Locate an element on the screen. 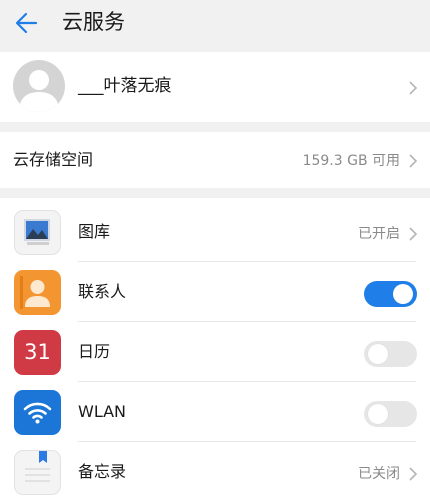 The image size is (430, 500). top-bar: 云服务 is located at coordinates (215, 22).